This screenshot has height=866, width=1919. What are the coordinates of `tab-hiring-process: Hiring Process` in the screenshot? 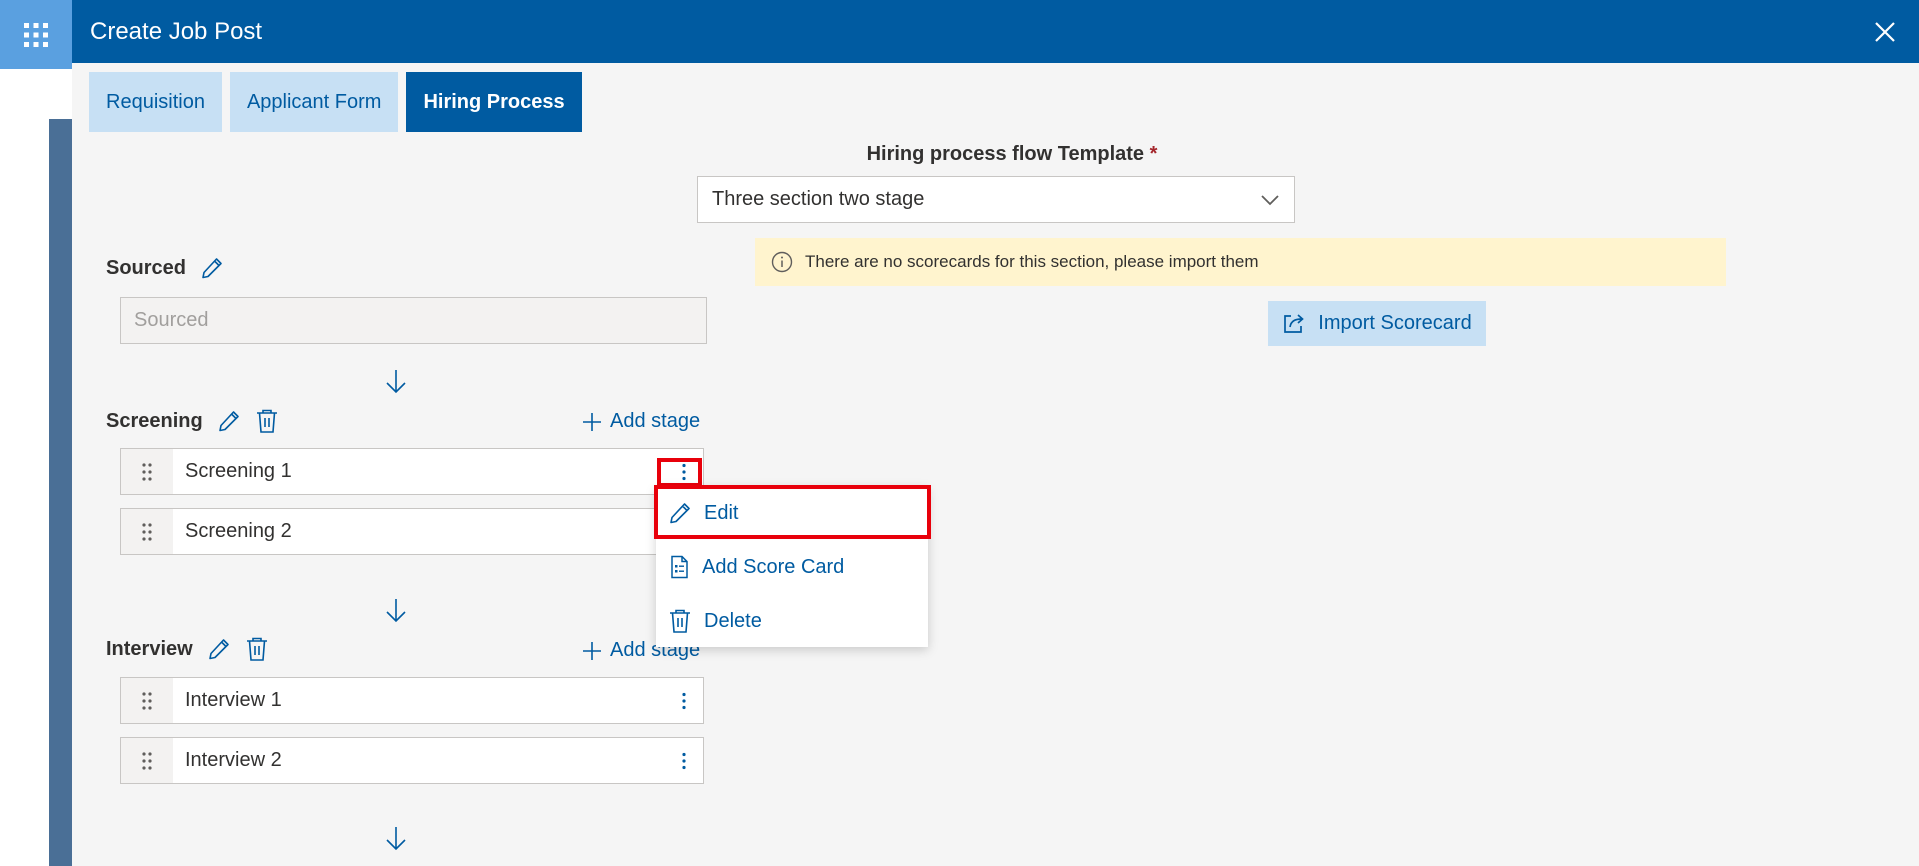 It's located at (494, 102).